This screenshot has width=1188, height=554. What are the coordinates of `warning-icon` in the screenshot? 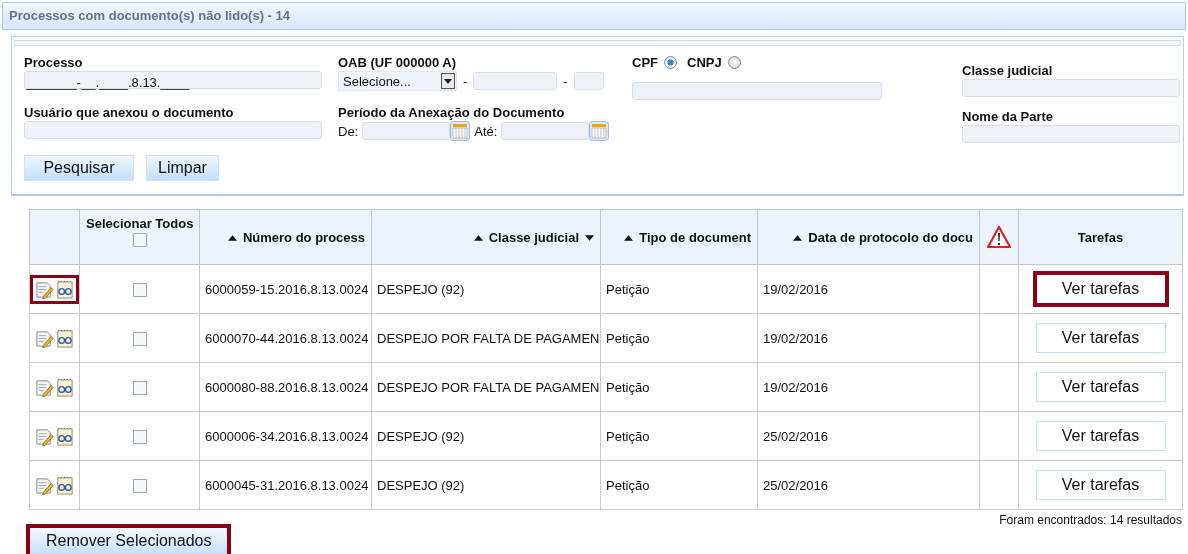 It's located at (999, 237).